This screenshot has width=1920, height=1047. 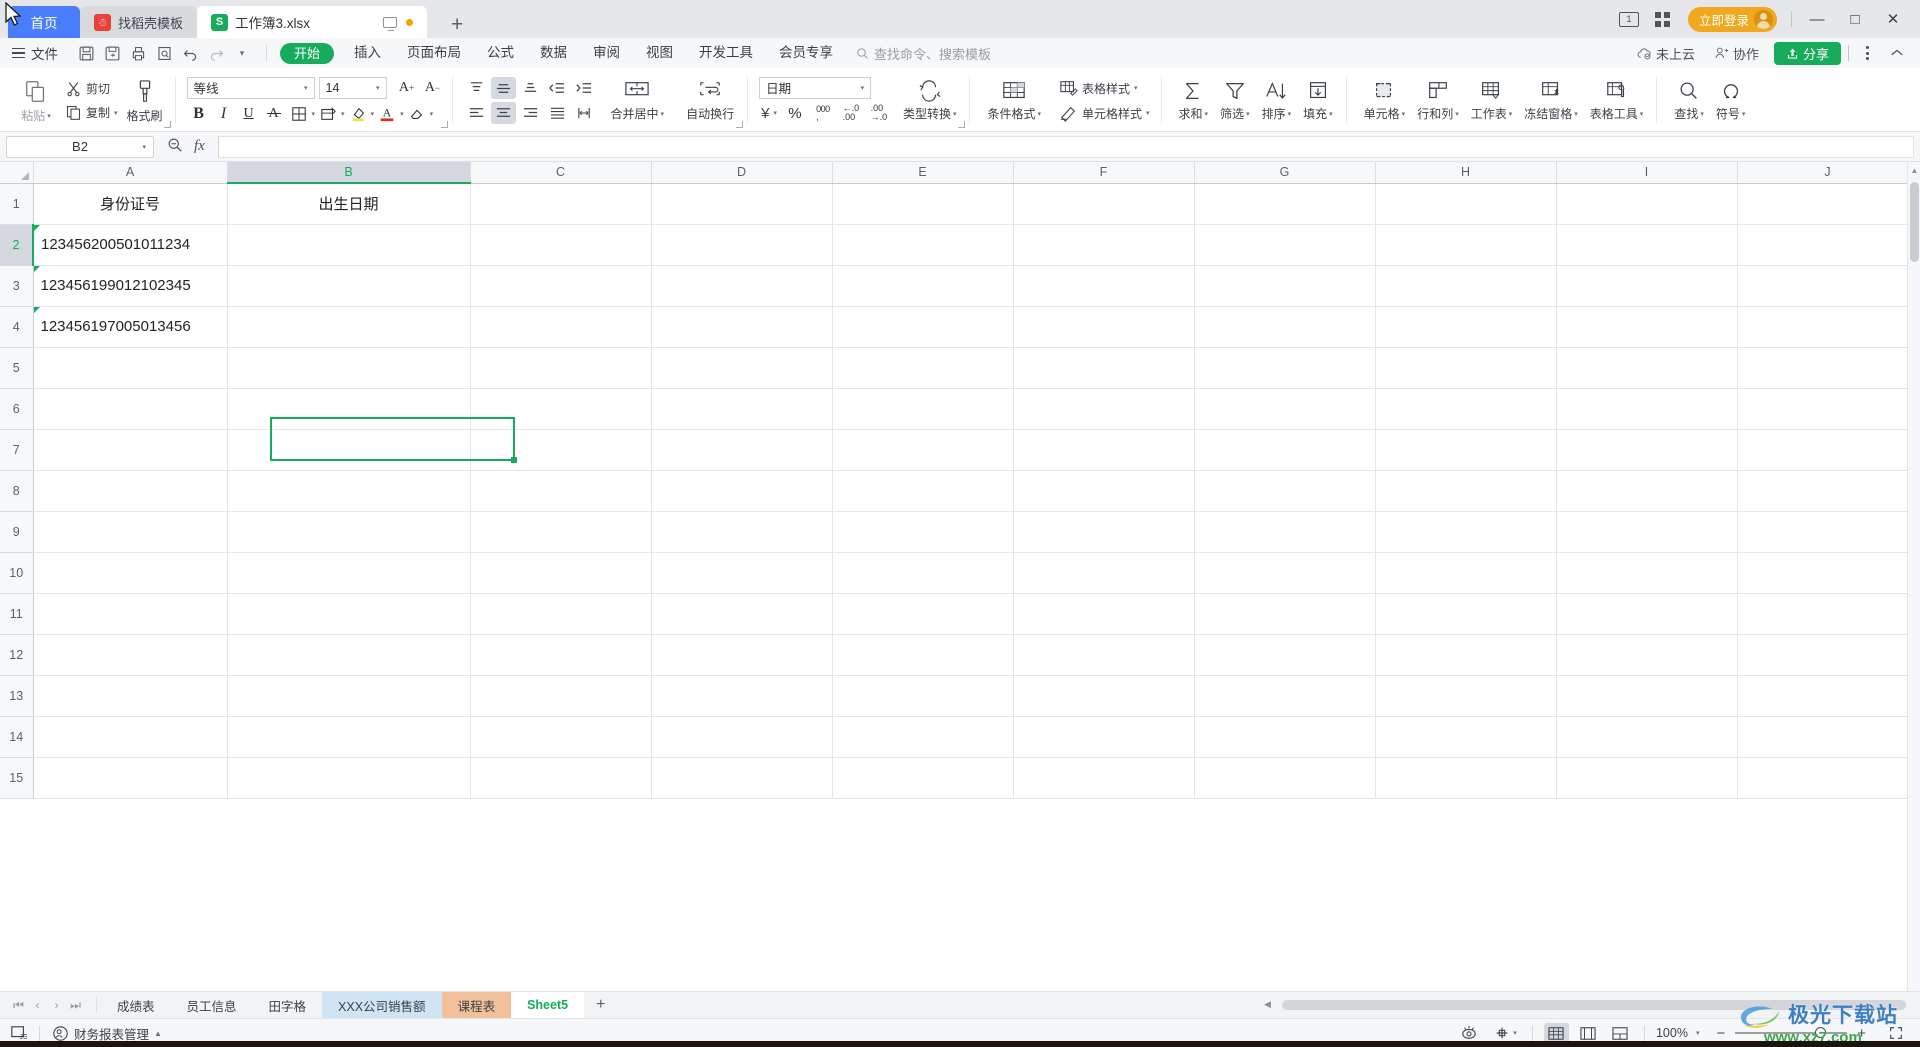 What do you see at coordinates (130, 614) in the screenshot?
I see `cell-A11` at bounding box center [130, 614].